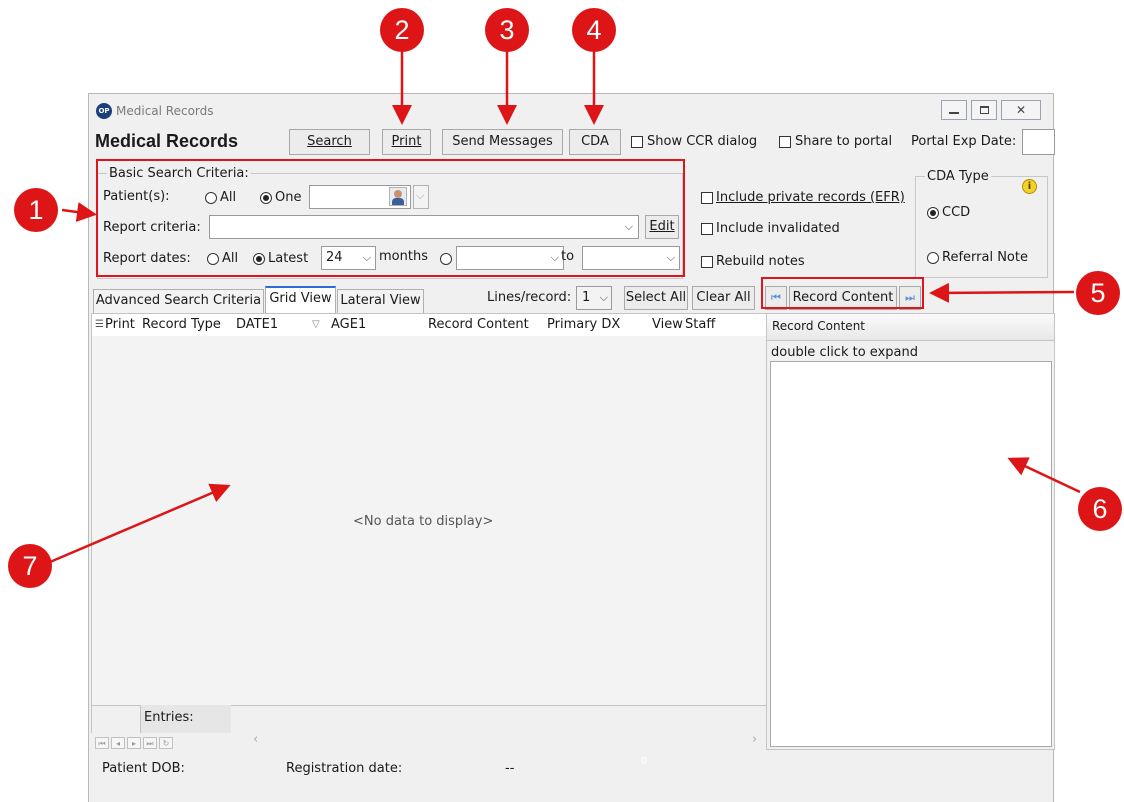  Describe the element at coordinates (30, 566) in the screenshot. I see `annotation-marker-7: 7` at that location.